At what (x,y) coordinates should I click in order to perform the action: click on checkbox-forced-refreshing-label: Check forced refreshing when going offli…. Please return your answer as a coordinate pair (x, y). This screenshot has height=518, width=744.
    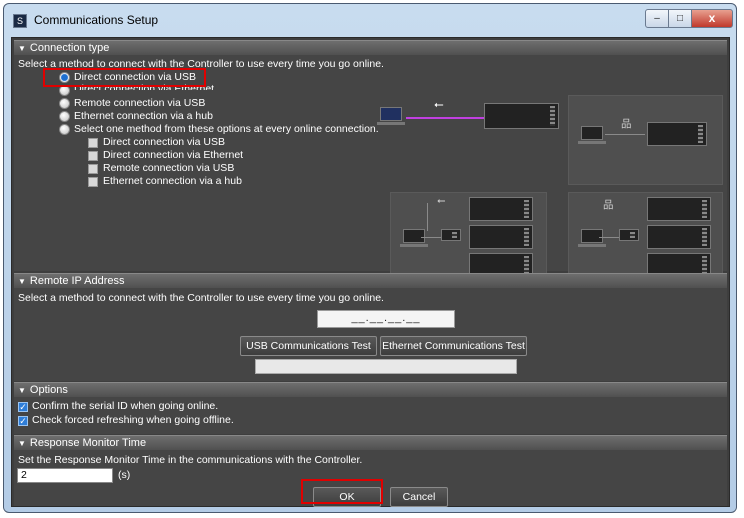
    Looking at the image, I should click on (133, 420).